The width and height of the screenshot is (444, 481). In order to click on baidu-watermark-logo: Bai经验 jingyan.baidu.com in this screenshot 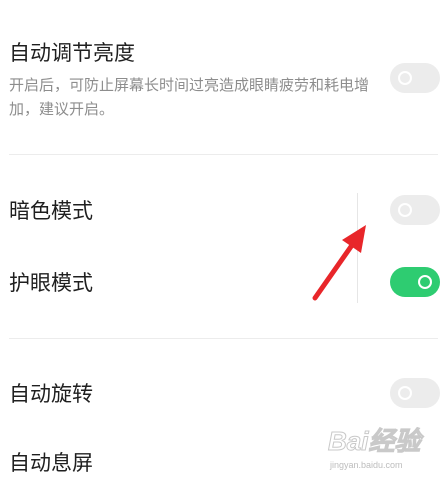, I will do `click(376, 448)`.